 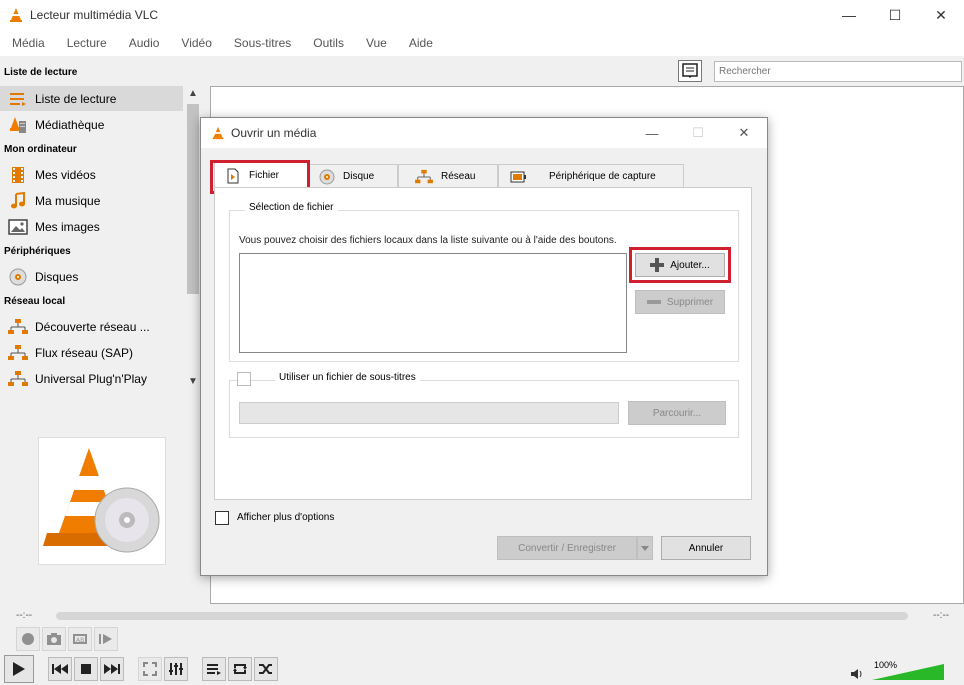 I want to click on menu-outils: Outils, so click(x=327, y=43).